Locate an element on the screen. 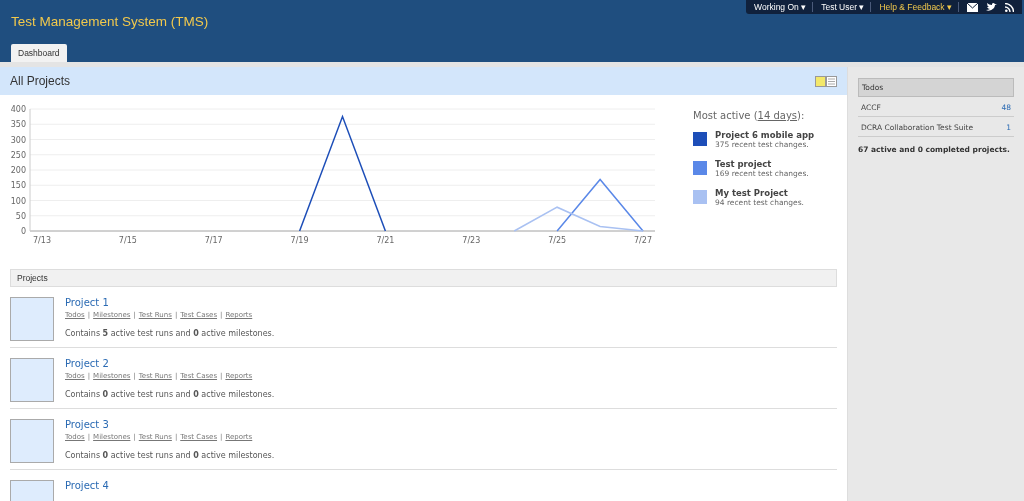 The height and width of the screenshot is (501, 1024). project-link: Project 2 is located at coordinates (87, 363).